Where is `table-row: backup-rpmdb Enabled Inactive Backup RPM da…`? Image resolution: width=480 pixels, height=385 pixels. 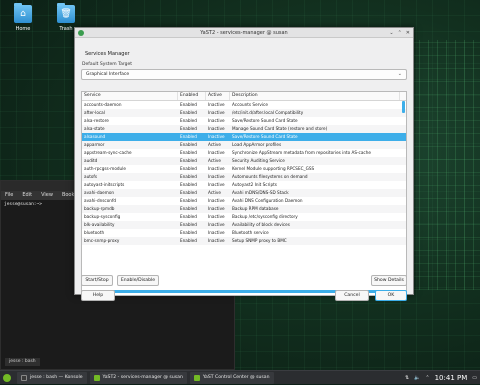 table-row: backup-rpmdb Enabled Inactive Backup RPM da… is located at coordinates (244, 209).